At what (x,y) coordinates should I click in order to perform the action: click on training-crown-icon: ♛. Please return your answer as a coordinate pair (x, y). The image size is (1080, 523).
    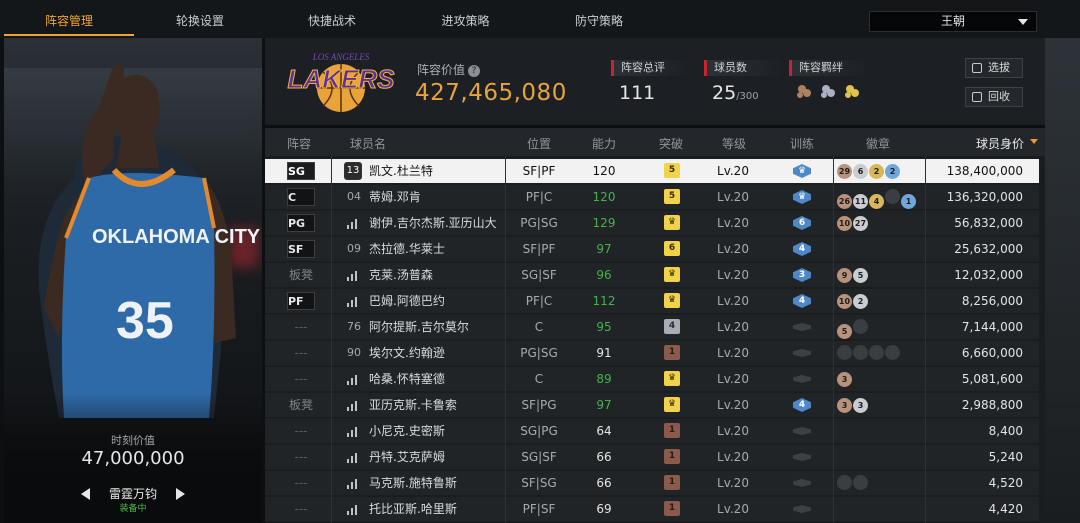
    Looking at the image, I should click on (802, 171).